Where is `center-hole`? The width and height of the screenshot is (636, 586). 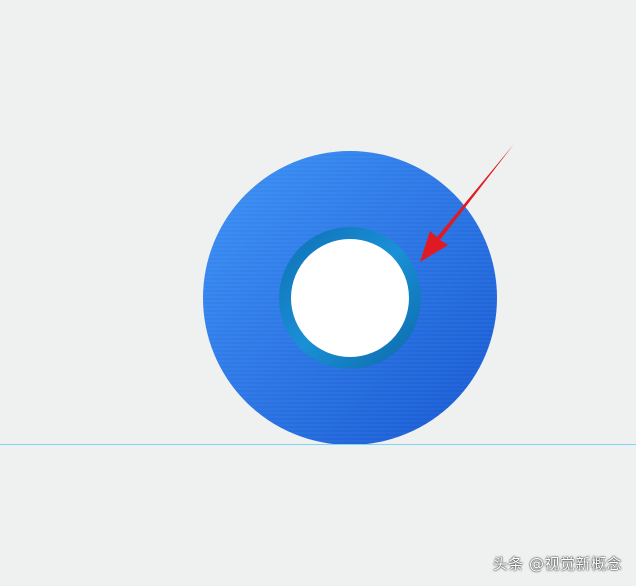 center-hole is located at coordinates (350, 298).